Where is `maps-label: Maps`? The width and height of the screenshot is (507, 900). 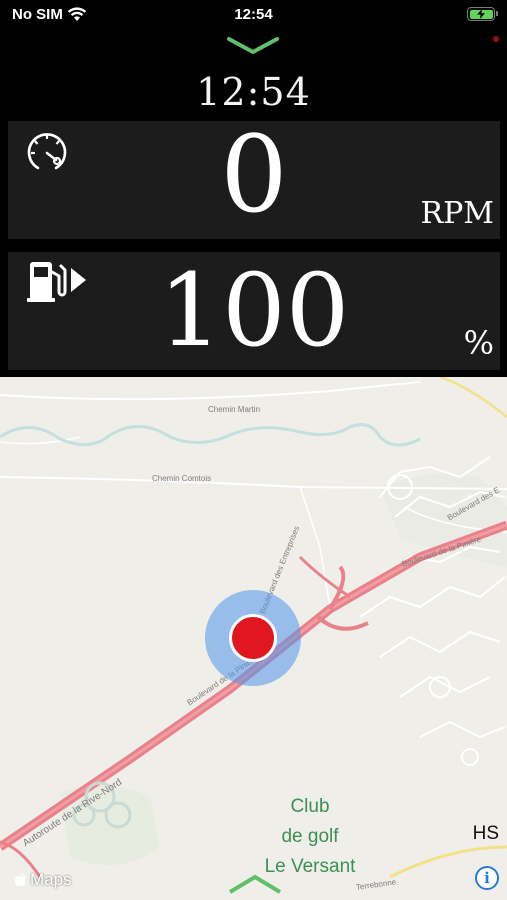 maps-label: Maps is located at coordinates (51, 879).